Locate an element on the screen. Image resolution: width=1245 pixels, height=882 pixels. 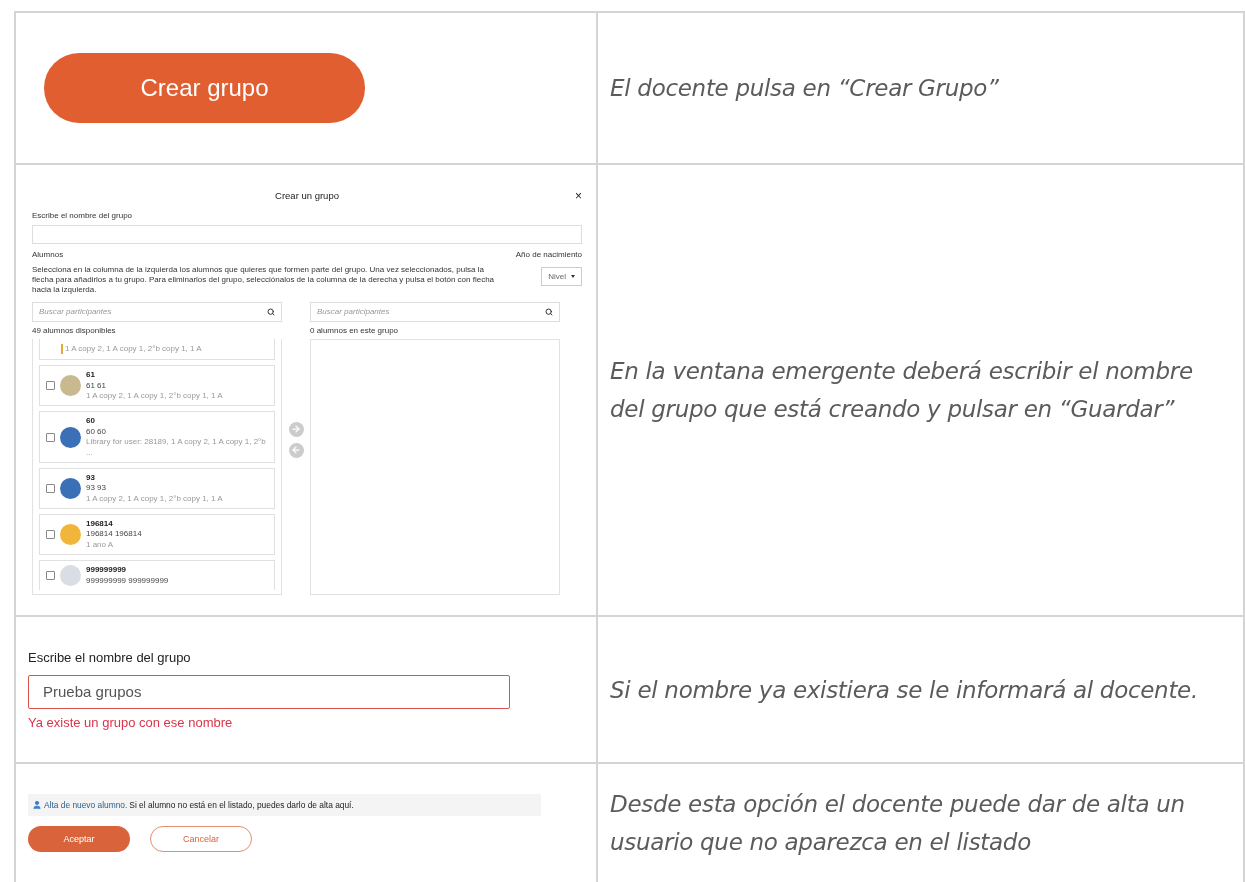
student-full-name: 60 60 is located at coordinates (97, 432).